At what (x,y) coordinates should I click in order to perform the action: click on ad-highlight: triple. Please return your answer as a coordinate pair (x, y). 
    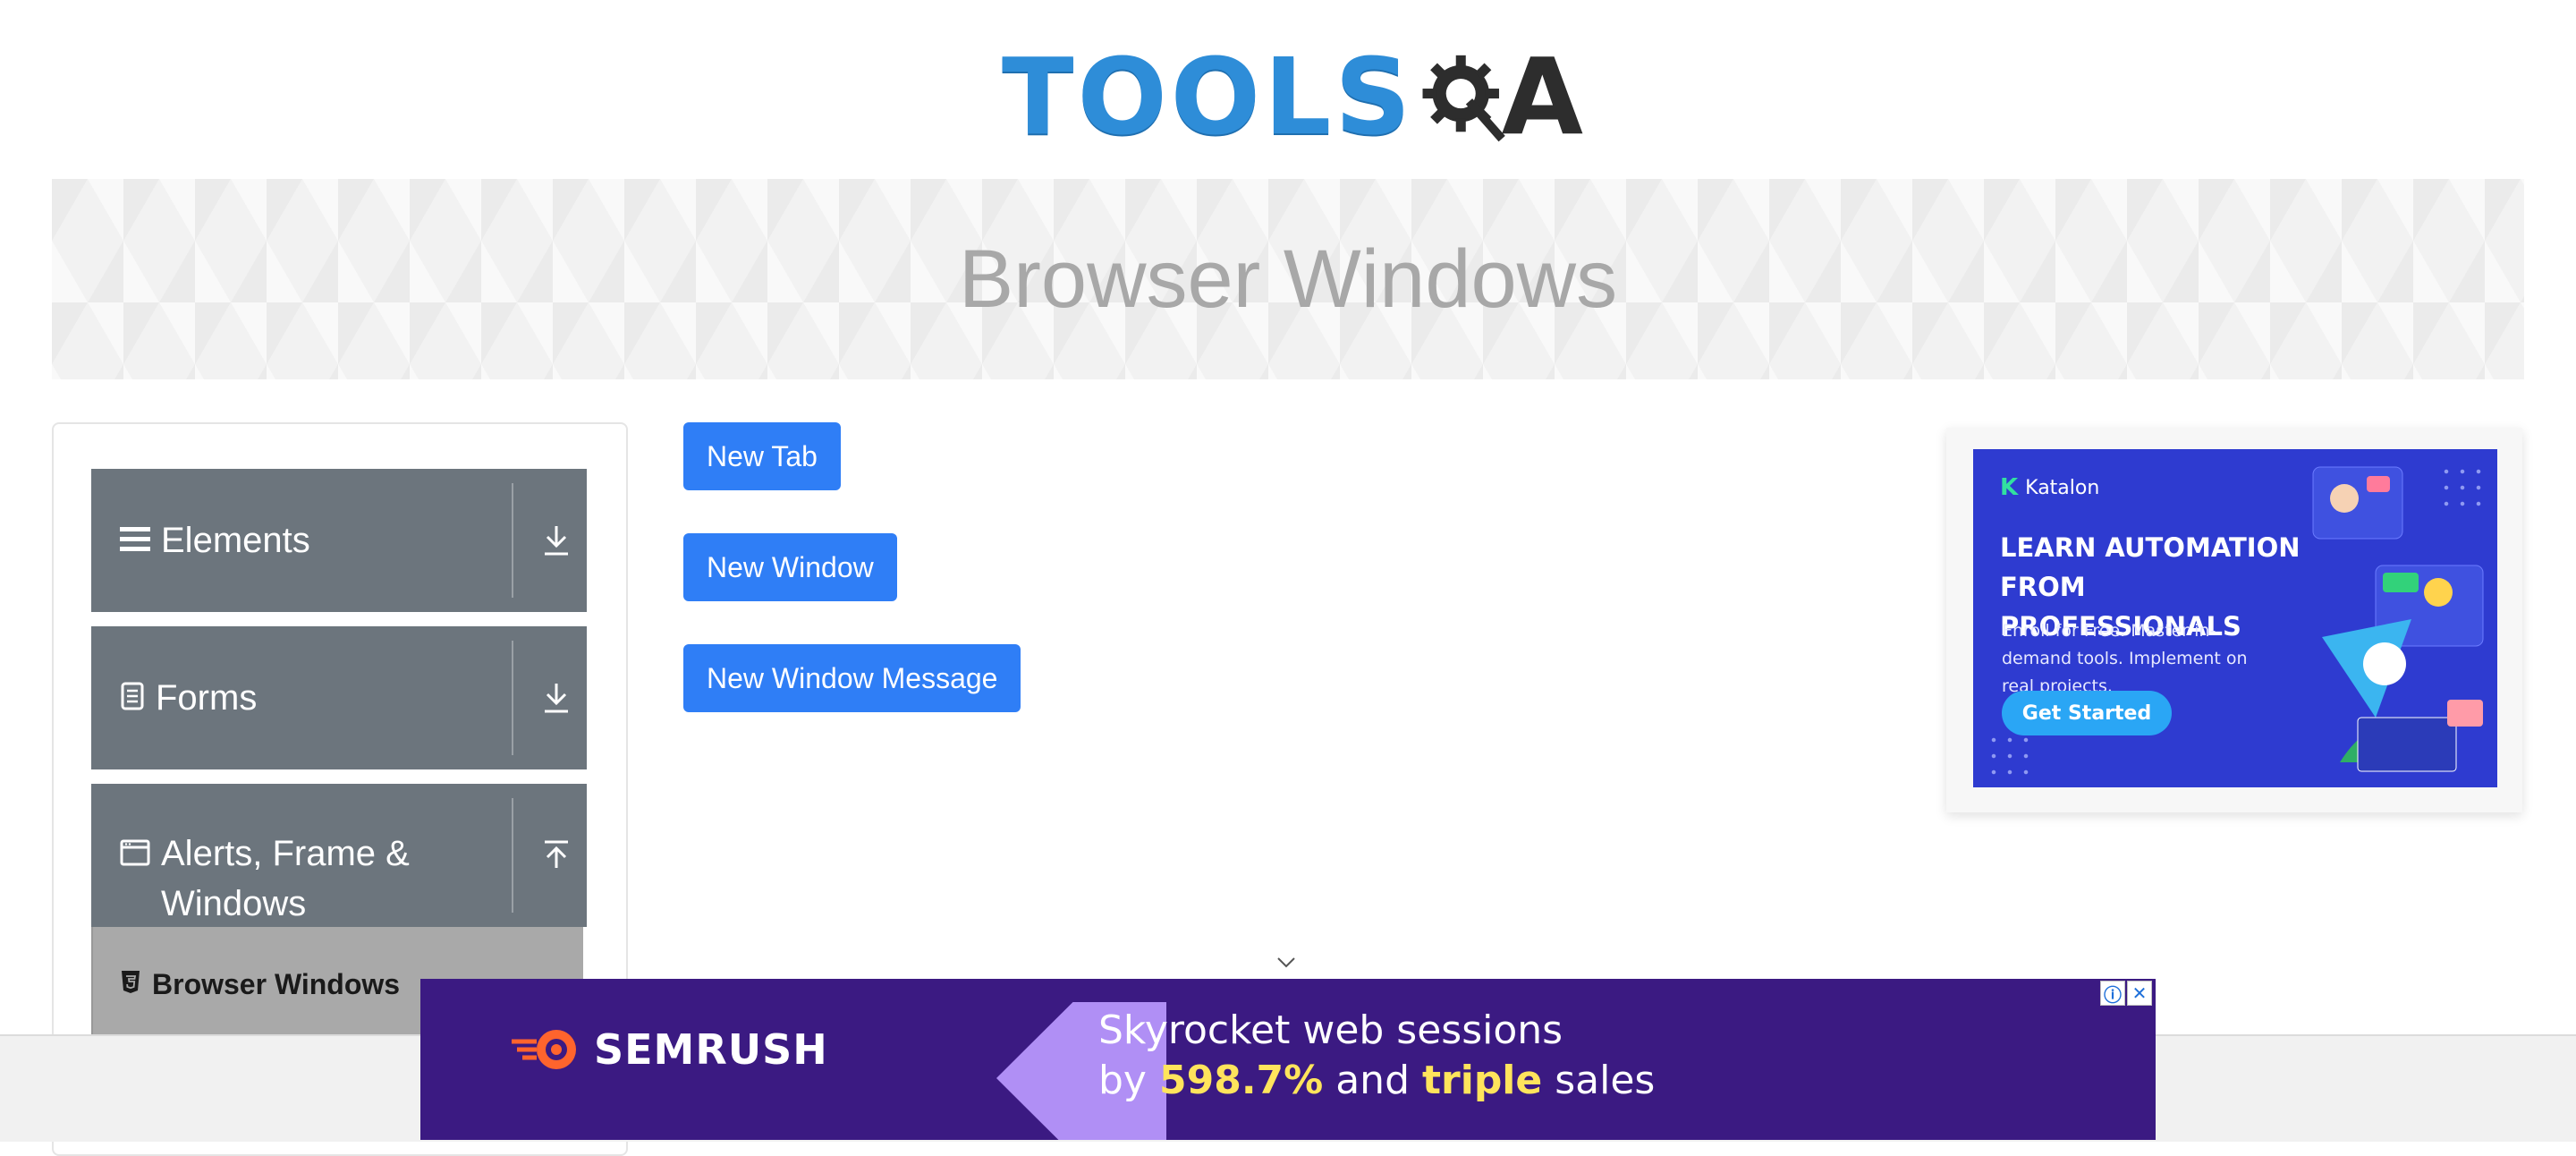
    Looking at the image, I should click on (1482, 1081).